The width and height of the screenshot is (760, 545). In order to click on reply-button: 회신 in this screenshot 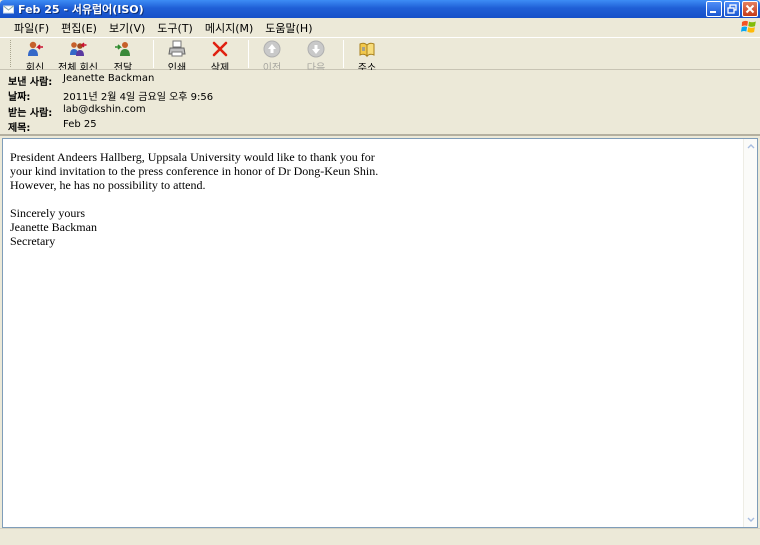, I will do `click(35, 56)`.